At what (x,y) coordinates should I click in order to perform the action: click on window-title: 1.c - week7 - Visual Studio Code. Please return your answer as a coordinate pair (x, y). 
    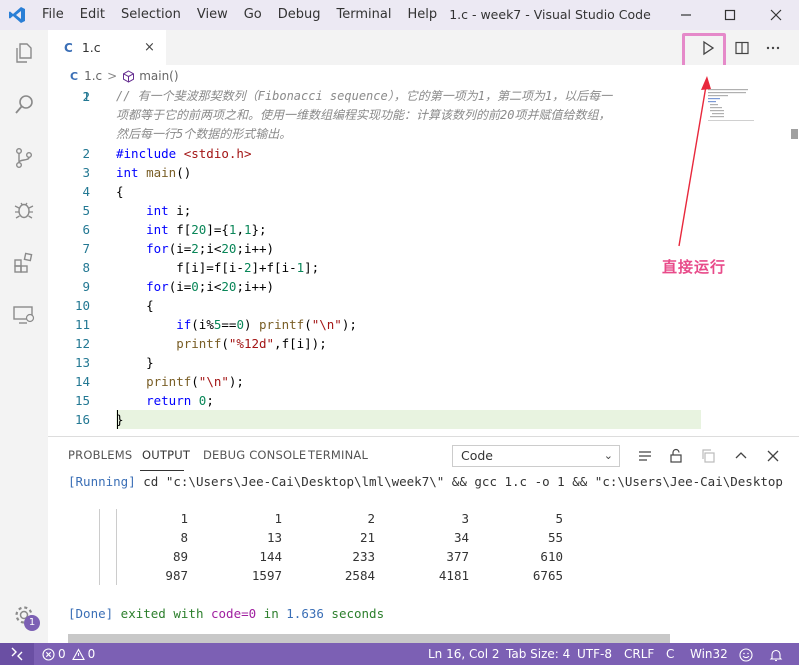
    Looking at the image, I should click on (550, 14).